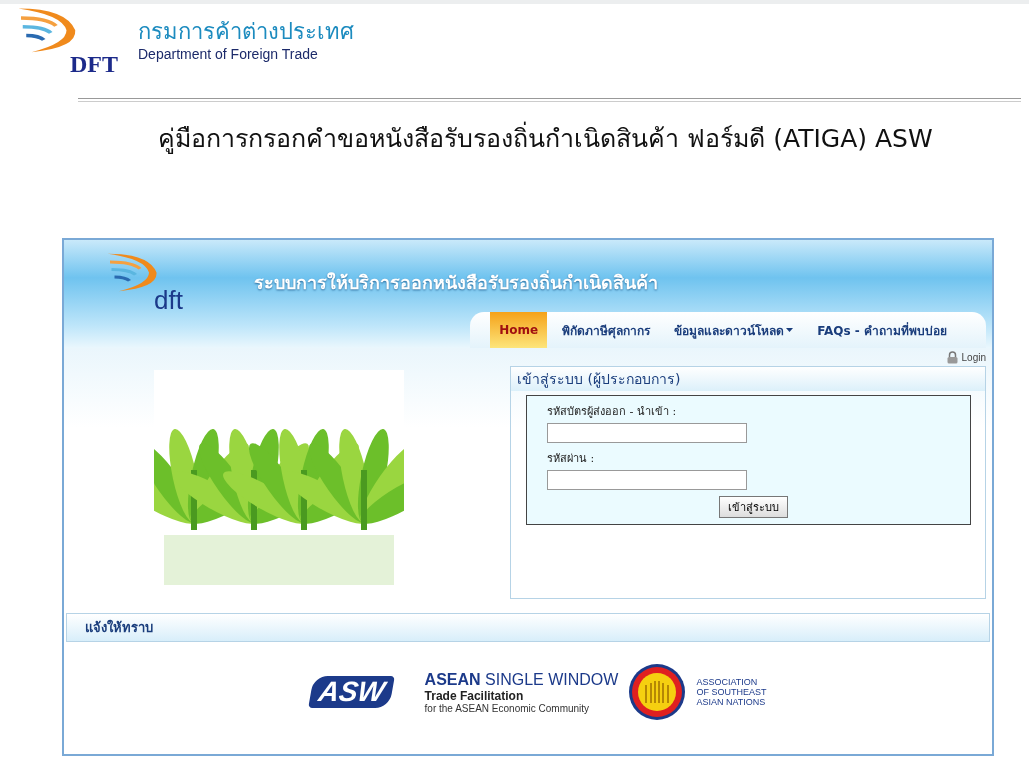 The width and height of the screenshot is (1029, 769). I want to click on site-title: ระบบการให้บริการออกหนังสือรับรองถิ่นกำเนิดสินค้า, so click(456, 282).